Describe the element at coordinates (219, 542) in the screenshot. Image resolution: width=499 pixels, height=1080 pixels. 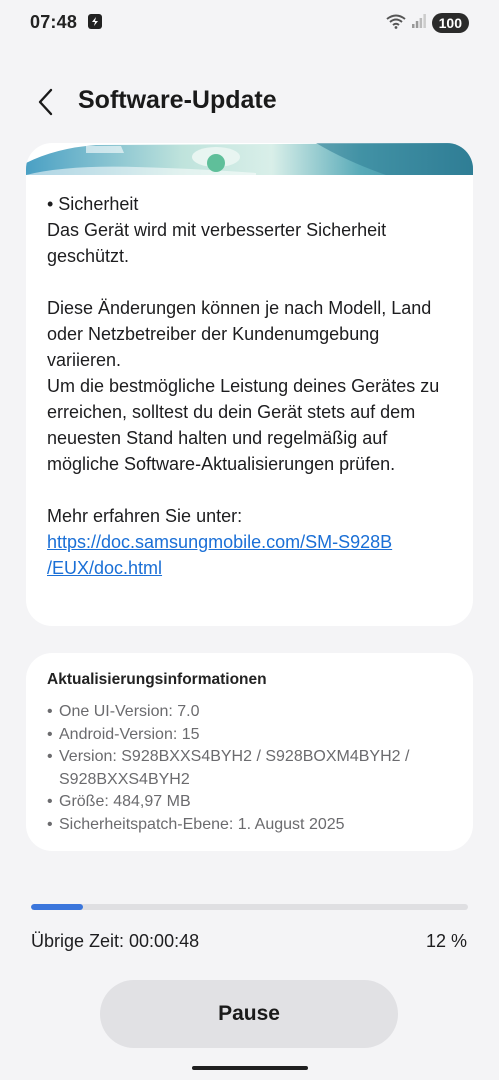
I see `link-text: https://doc.samsungmobile.com/SM-S928B` at that location.